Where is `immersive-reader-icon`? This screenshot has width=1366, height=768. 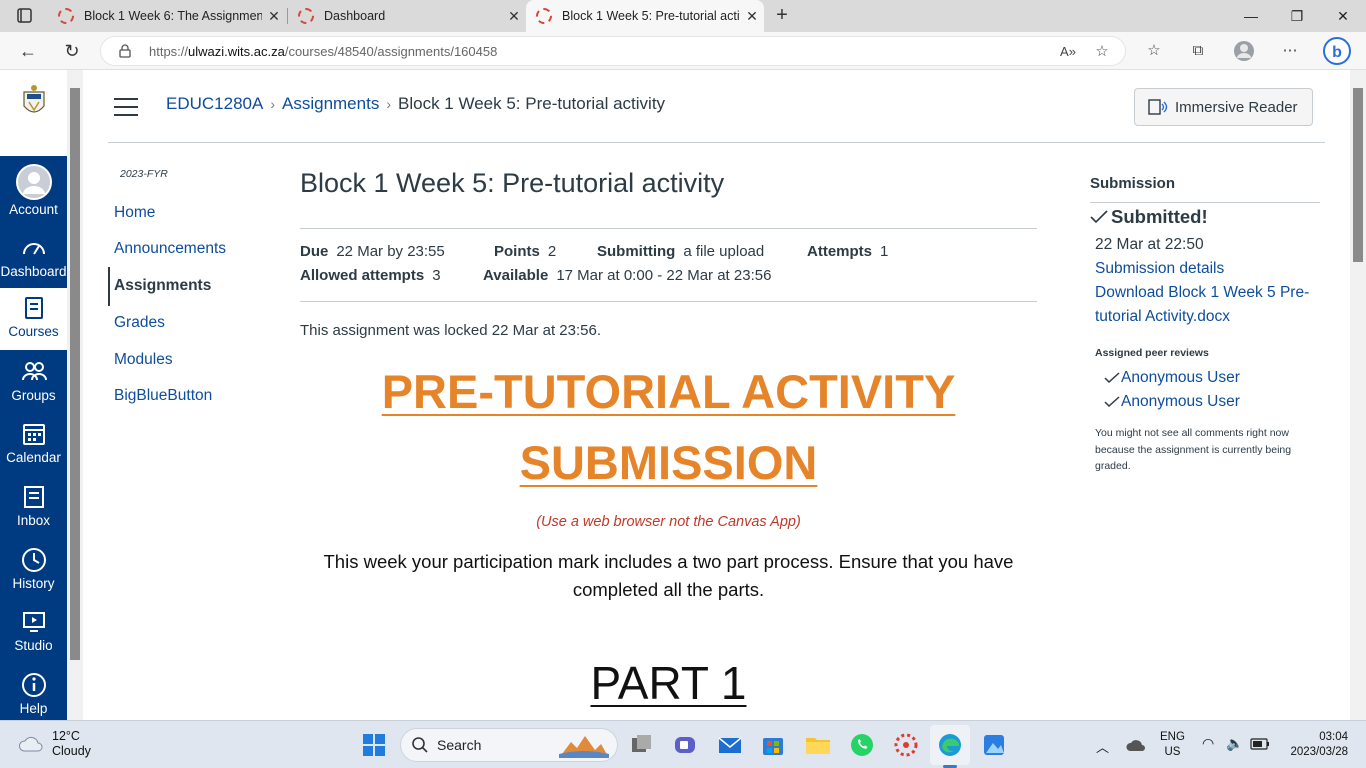 immersive-reader-icon is located at coordinates (1158, 107).